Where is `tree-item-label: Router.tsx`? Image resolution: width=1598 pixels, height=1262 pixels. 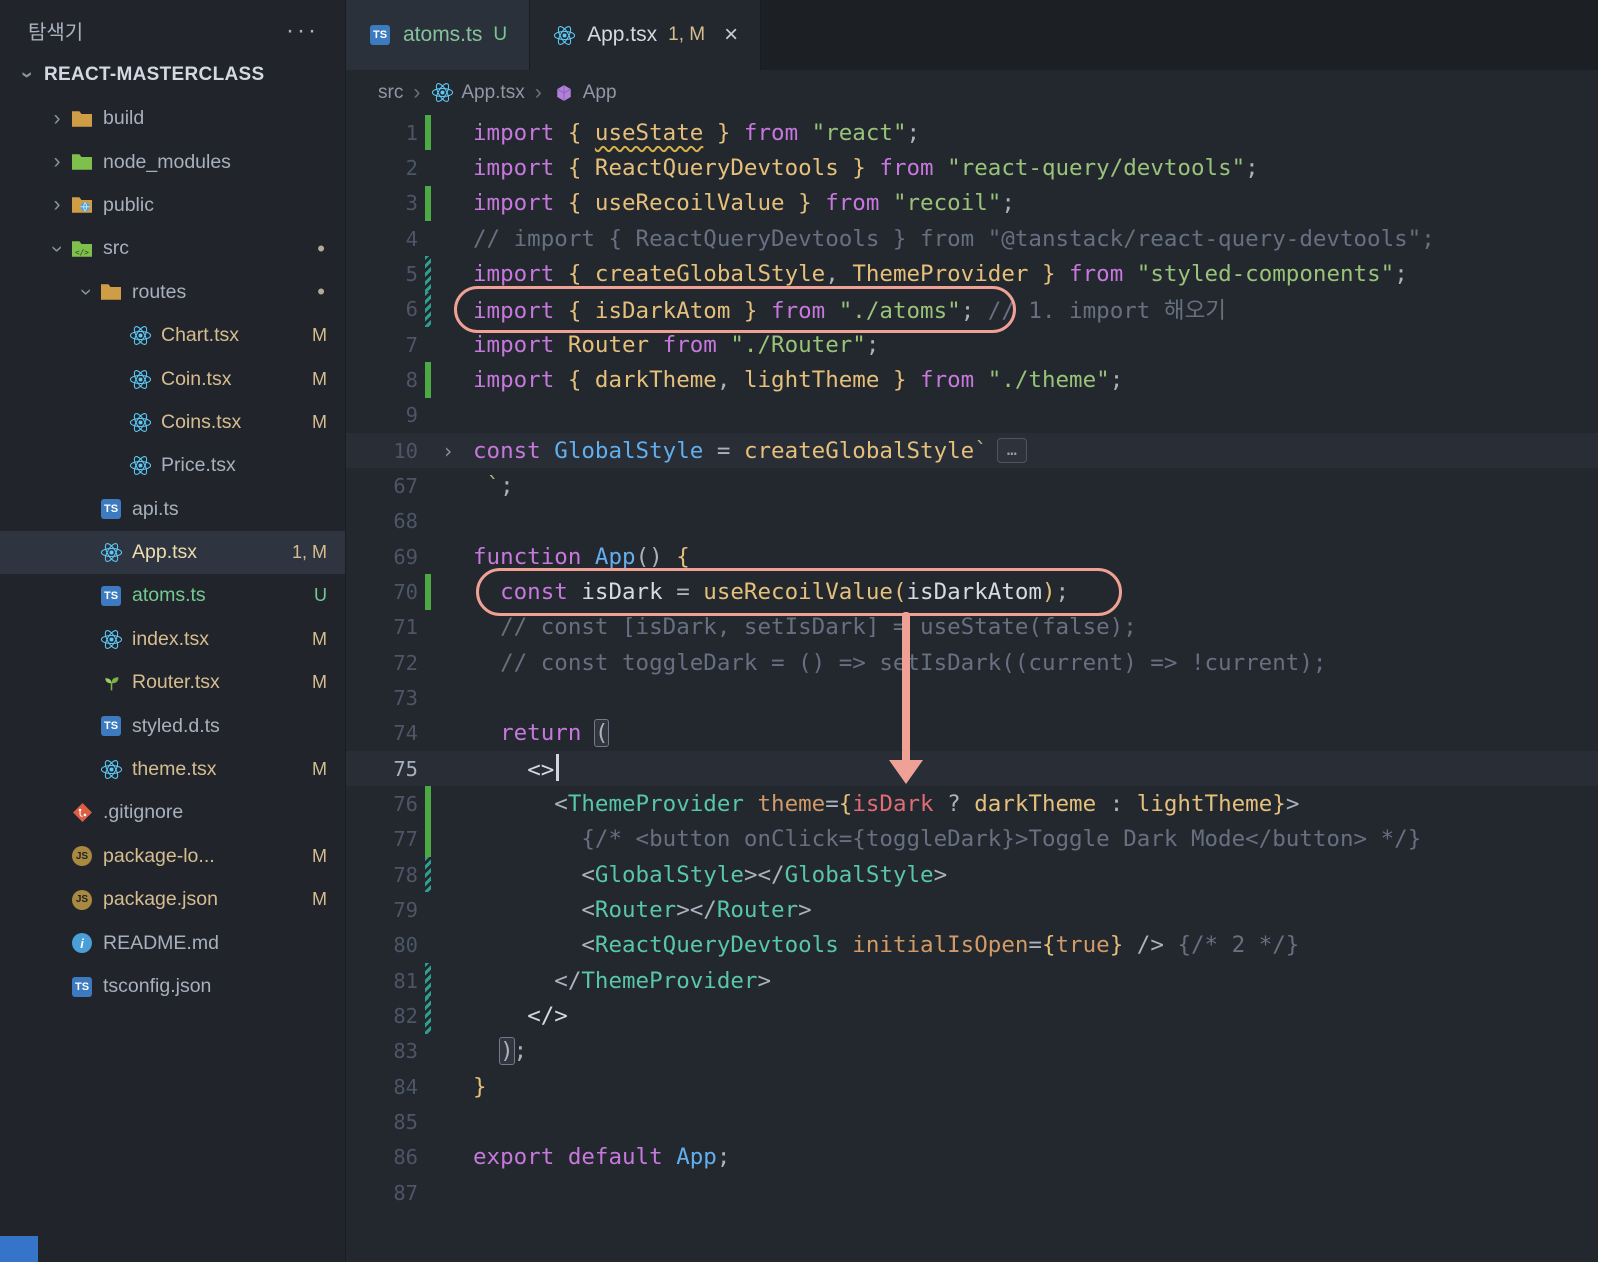
tree-item-label: Router.tsx is located at coordinates (176, 682).